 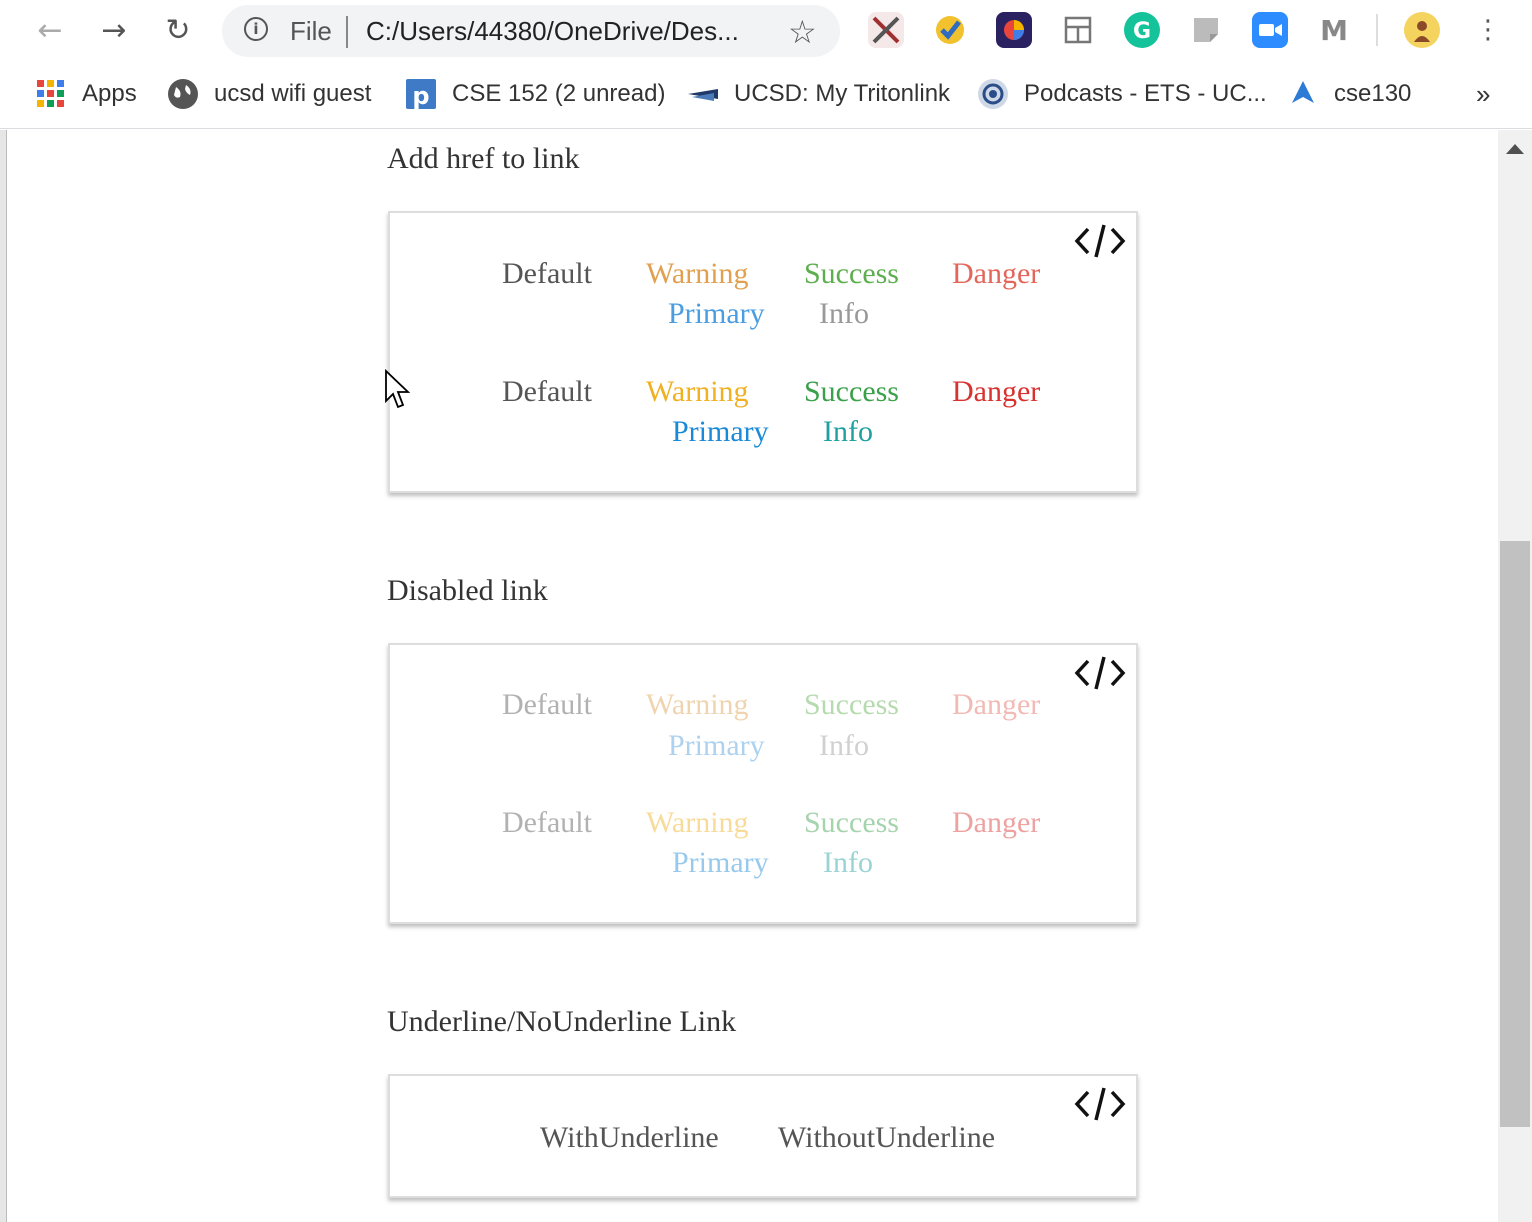 I want to click on bookmark-cse130: cse130, so click(x=1349, y=94).